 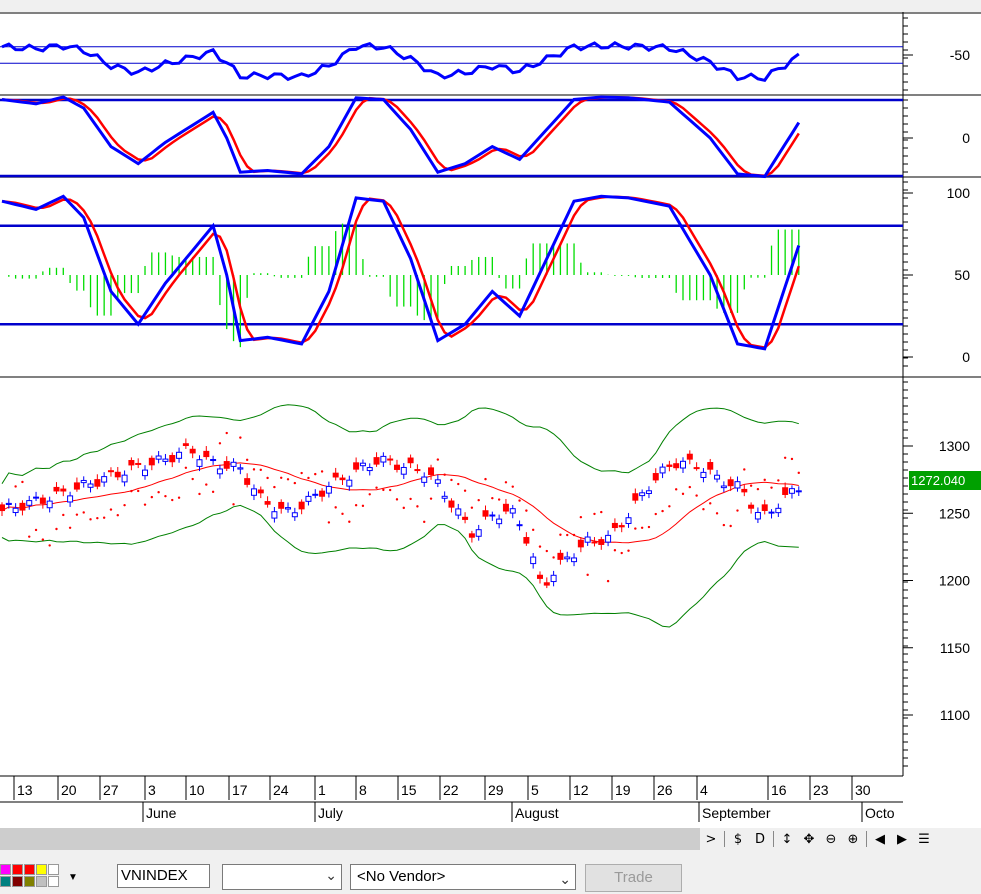 What do you see at coordinates (760, 839) in the screenshot?
I see `period-d-button: D` at bounding box center [760, 839].